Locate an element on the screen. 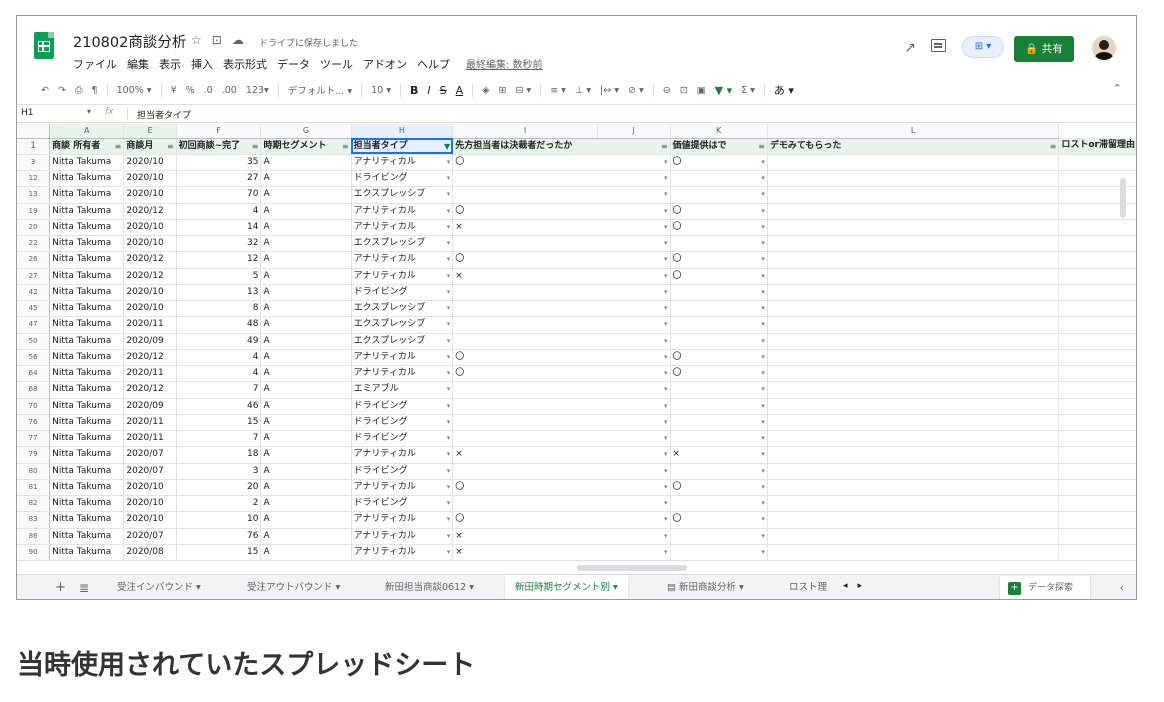  row-number: 81 is located at coordinates (34, 488).